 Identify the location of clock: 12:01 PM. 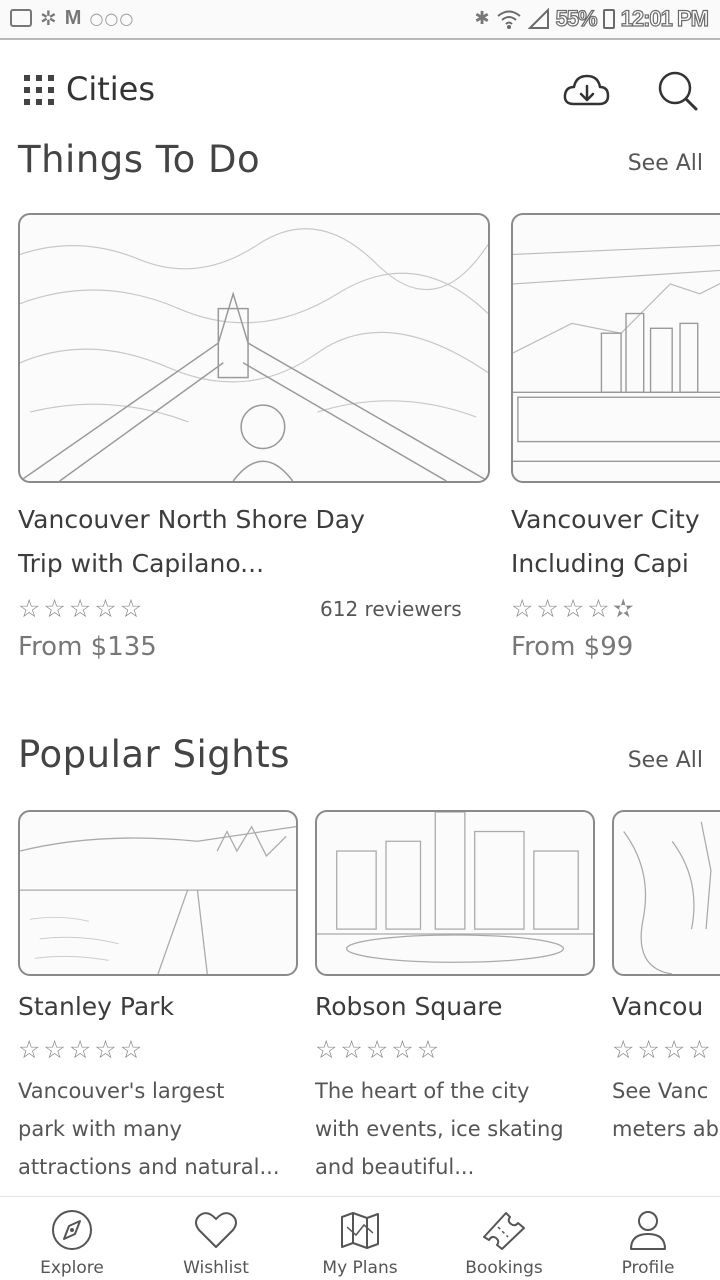
(665, 18).